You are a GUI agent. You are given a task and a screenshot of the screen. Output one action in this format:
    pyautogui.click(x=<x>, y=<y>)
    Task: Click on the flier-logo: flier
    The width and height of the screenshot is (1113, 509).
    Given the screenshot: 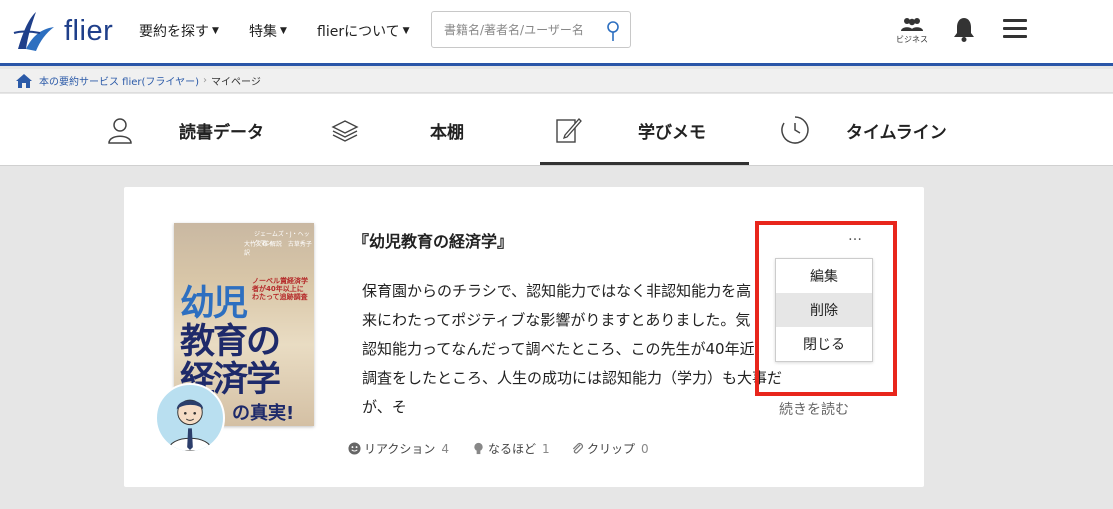 What is the action you would take?
    pyautogui.click(x=65, y=31)
    